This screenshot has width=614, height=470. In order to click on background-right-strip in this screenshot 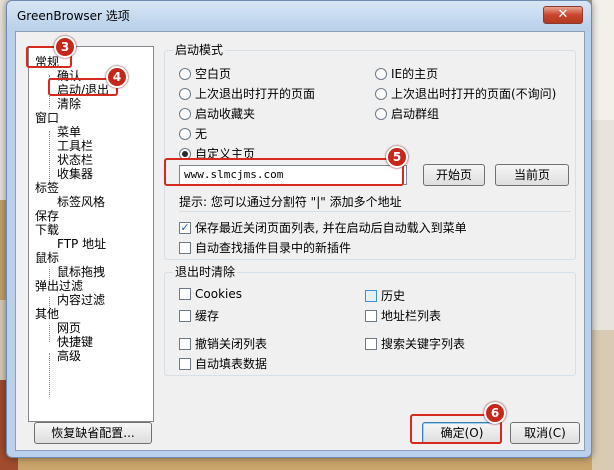, I will do `click(603, 235)`.